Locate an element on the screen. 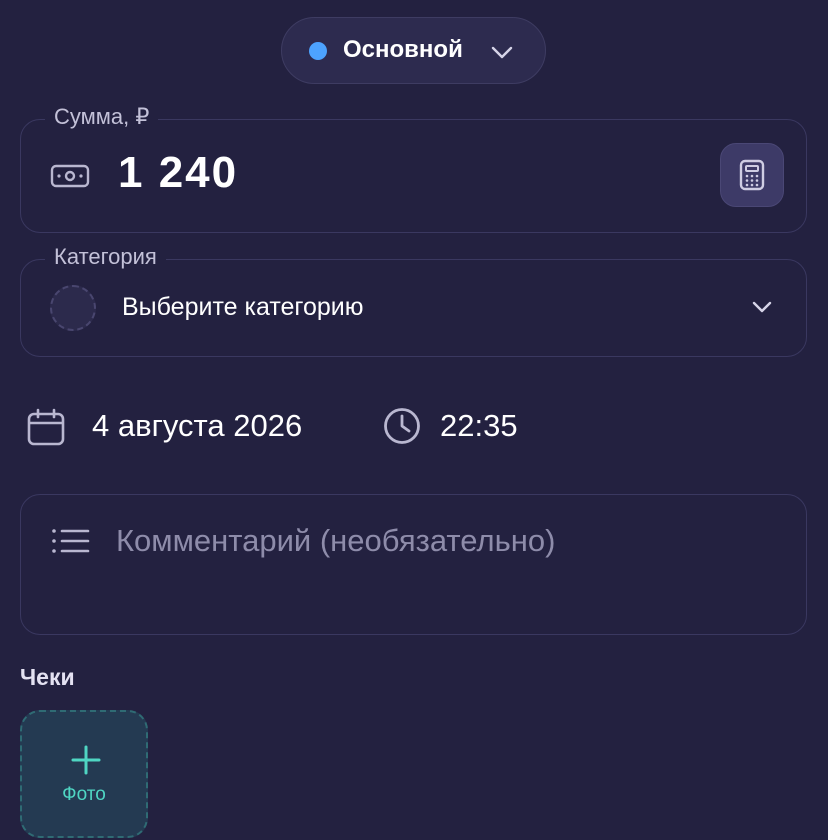 The width and height of the screenshot is (828, 840). add-photo-button: Фото is located at coordinates (84, 774).